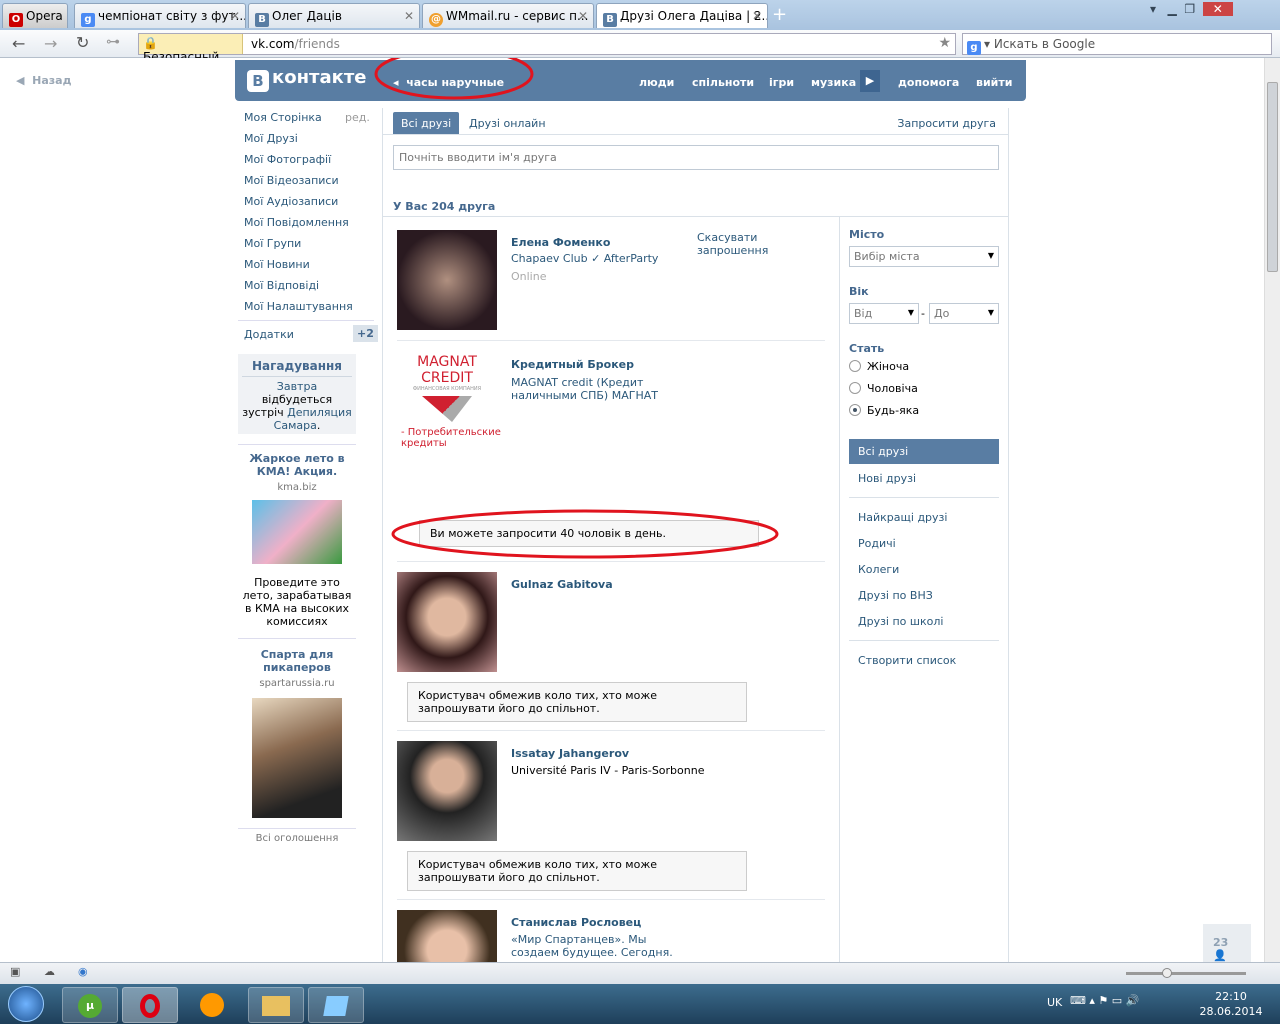 This screenshot has height=1024, width=1280. Describe the element at coordinates (761, 244) in the screenshot. I see `cancel-invite-link: Скасувати запрошення` at that location.